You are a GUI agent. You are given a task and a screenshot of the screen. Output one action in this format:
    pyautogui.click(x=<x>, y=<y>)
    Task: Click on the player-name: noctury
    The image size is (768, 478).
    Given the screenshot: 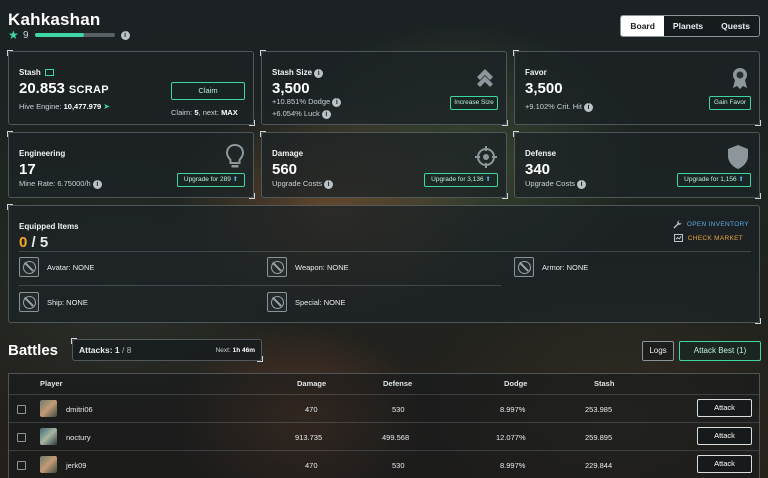 What is the action you would take?
    pyautogui.click(x=78, y=437)
    